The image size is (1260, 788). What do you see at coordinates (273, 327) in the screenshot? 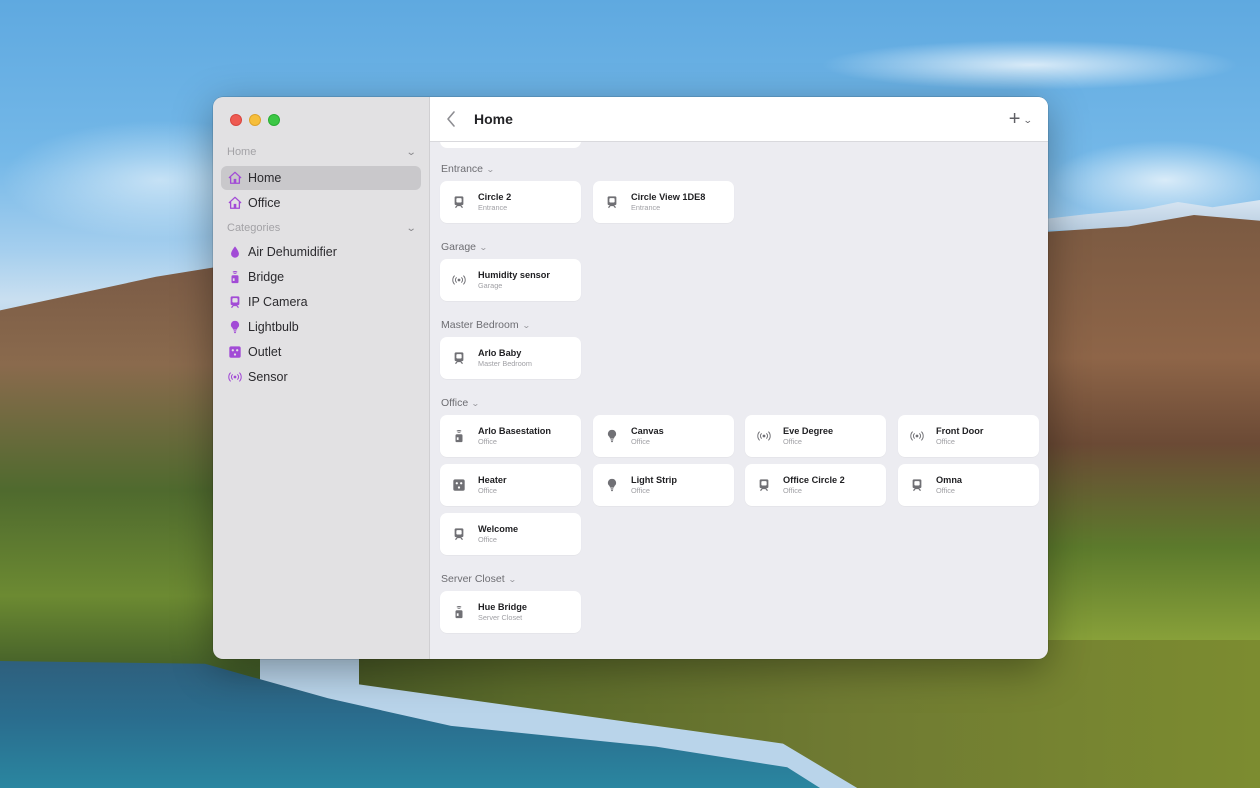
I see `sidebar-item-label: Lightbulb` at bounding box center [273, 327].